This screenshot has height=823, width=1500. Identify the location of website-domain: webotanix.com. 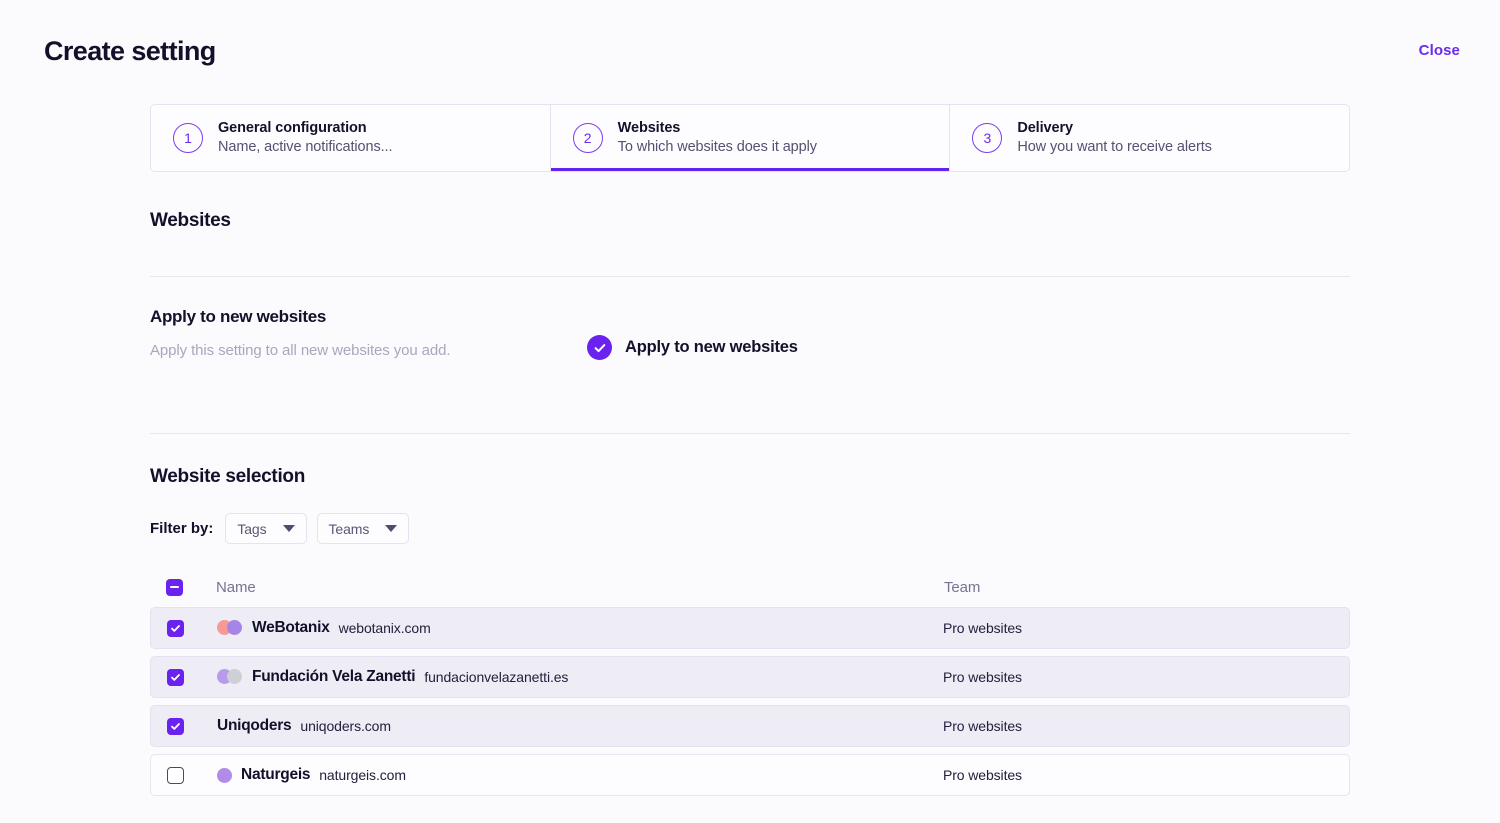
(384, 628).